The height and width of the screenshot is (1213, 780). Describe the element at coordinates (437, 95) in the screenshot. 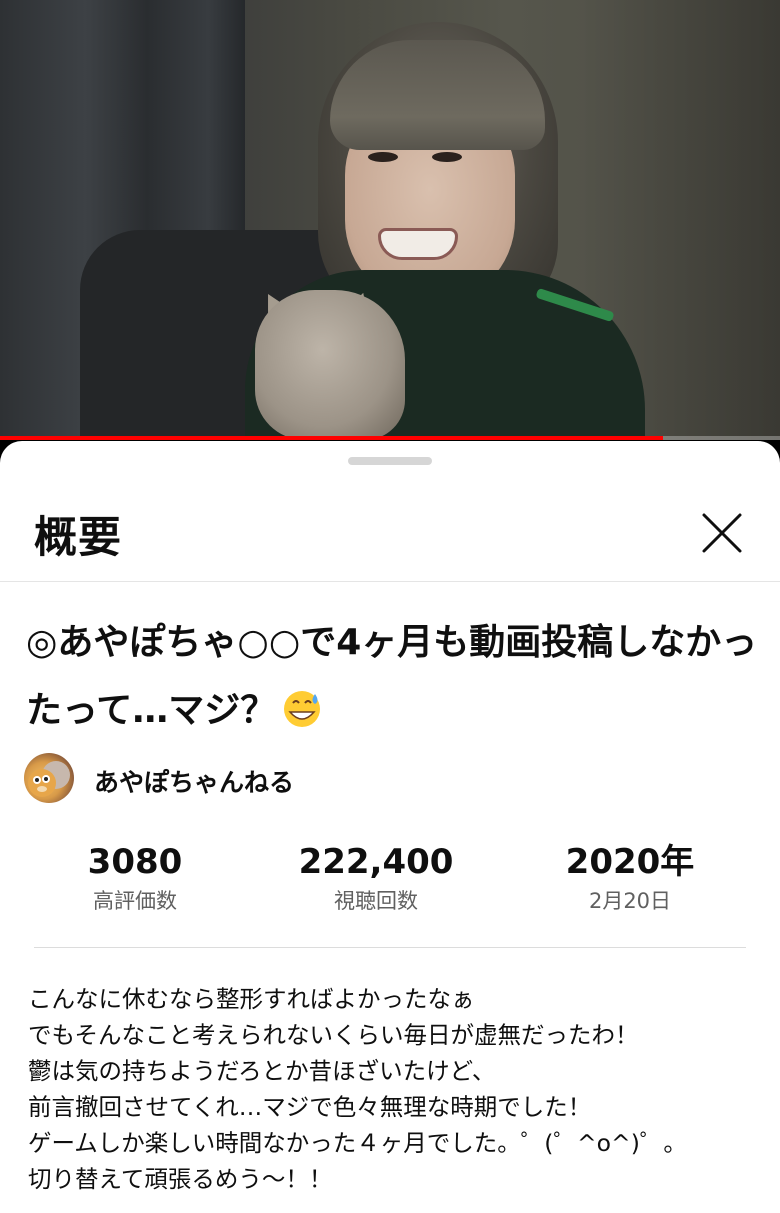

I see `video-frame-person-bangs` at that location.